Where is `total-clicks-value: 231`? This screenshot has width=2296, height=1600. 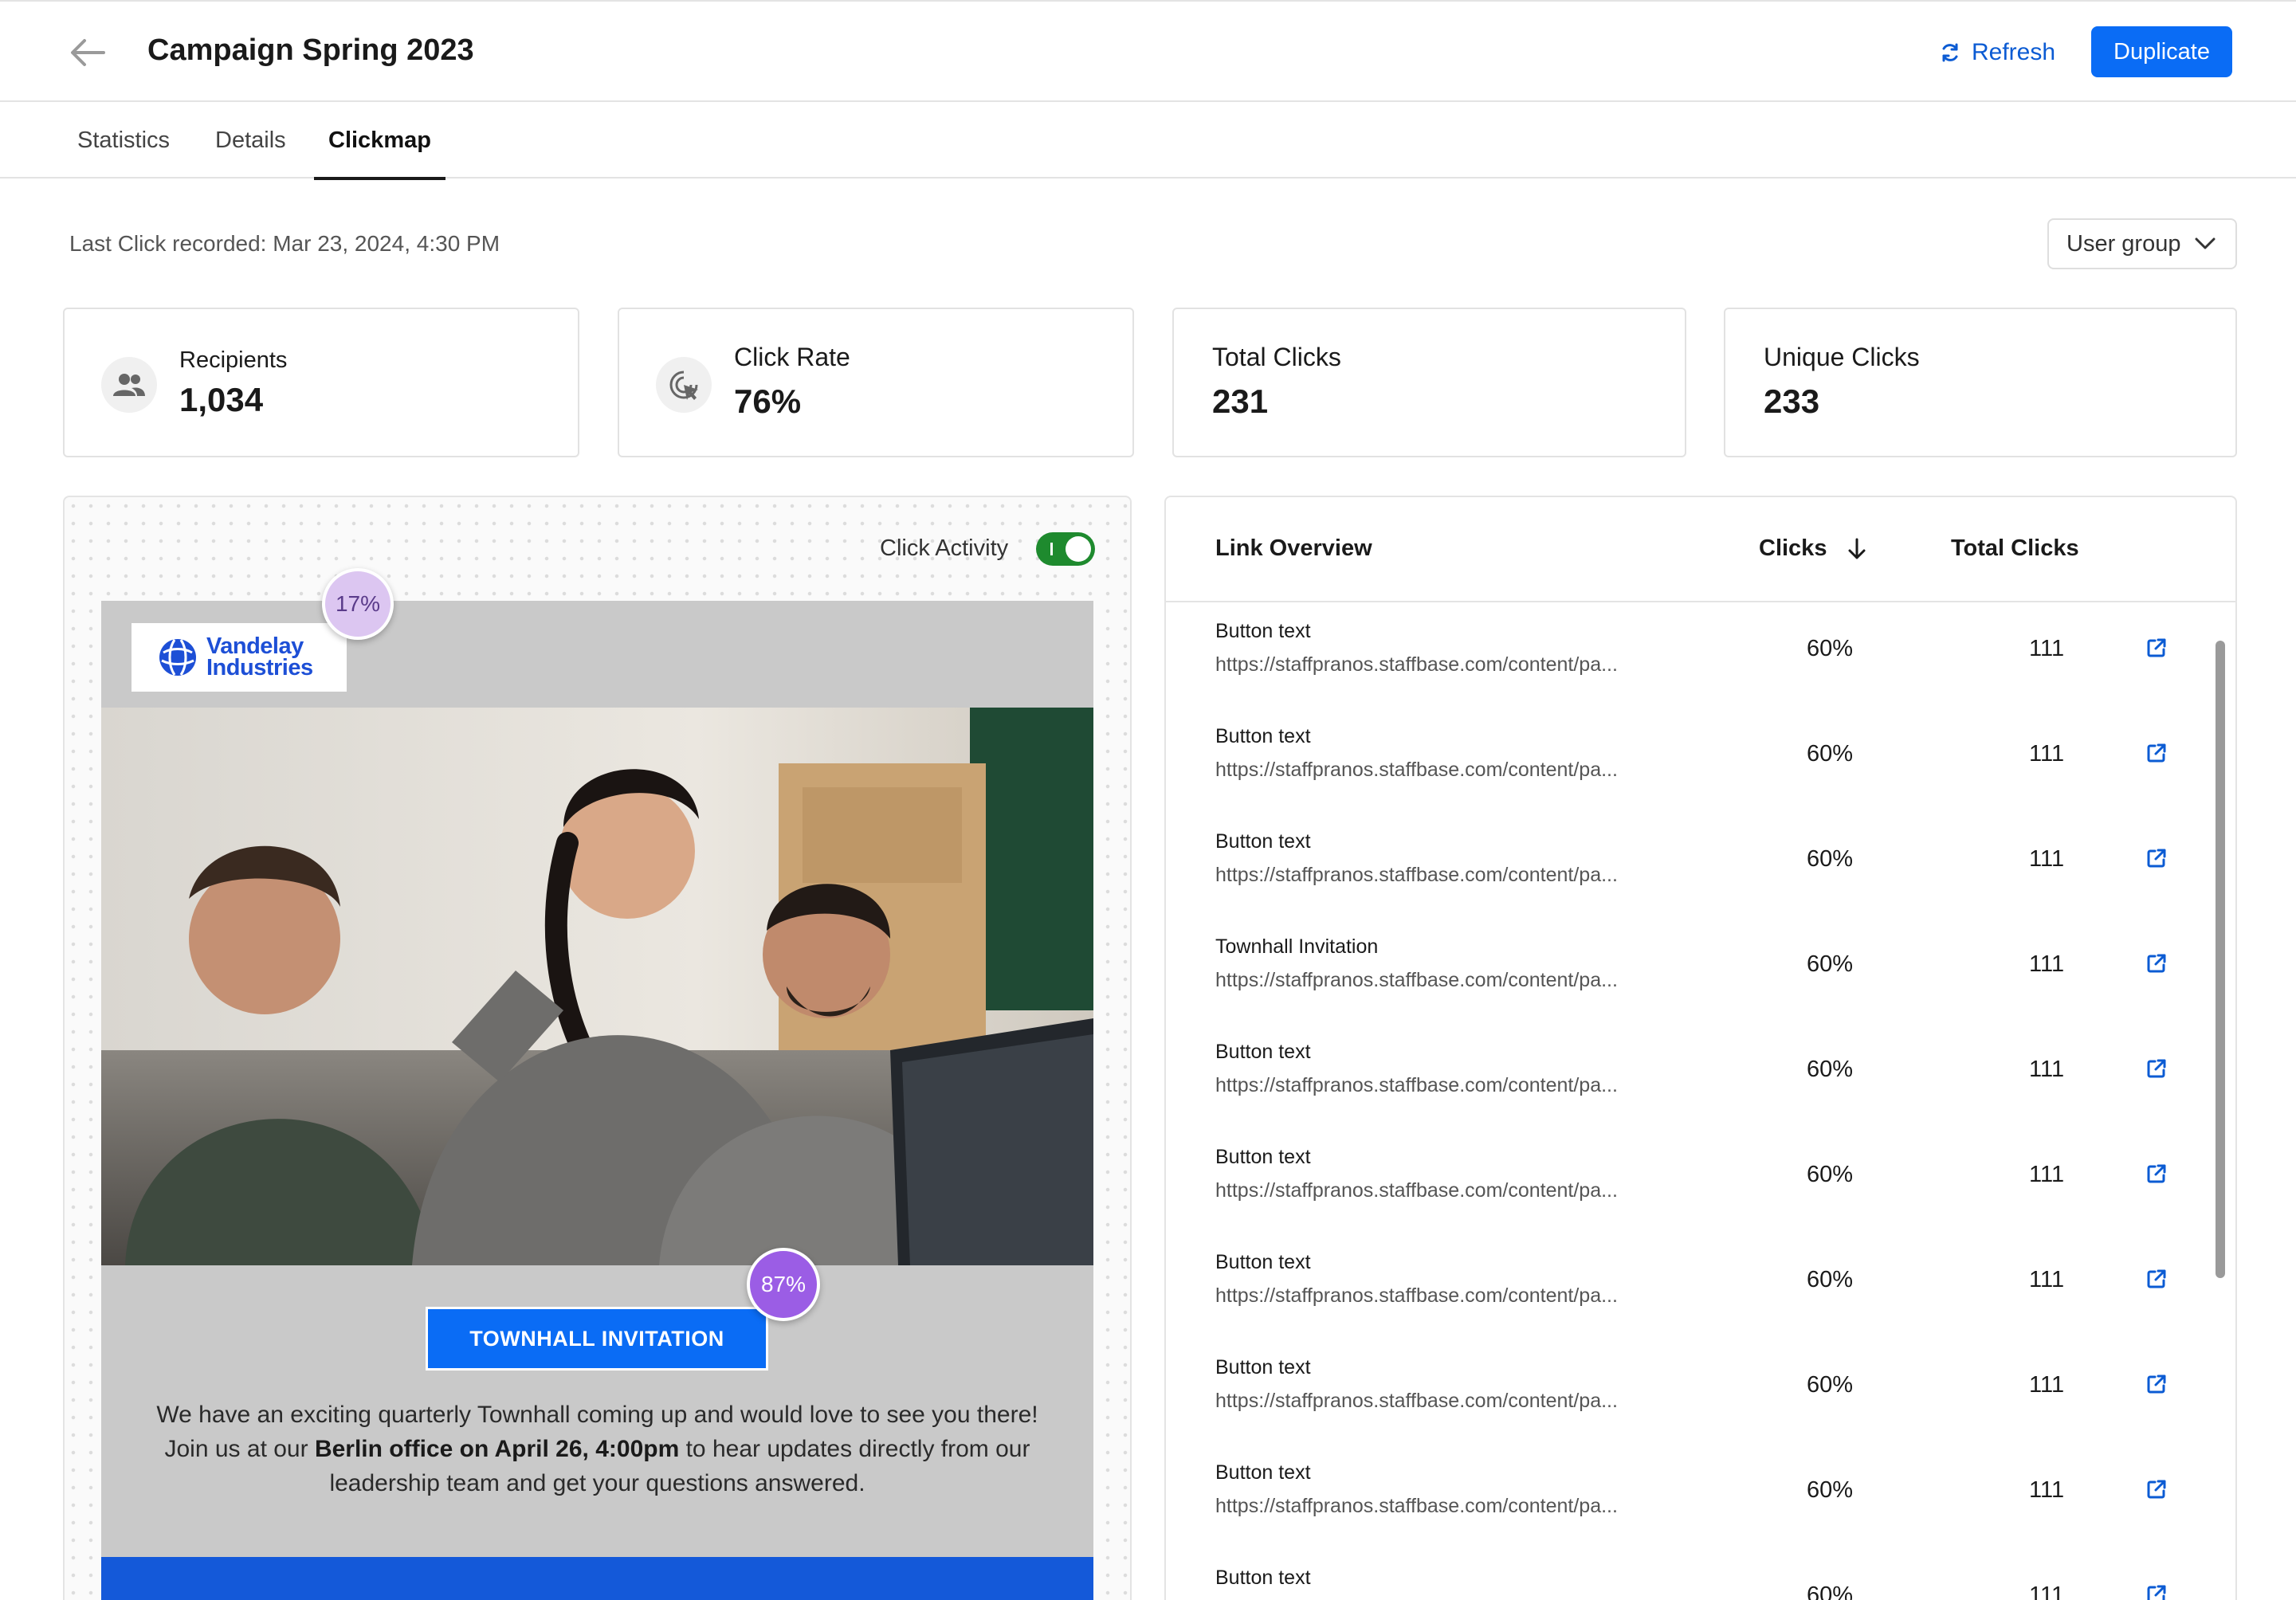 total-clicks-value: 231 is located at coordinates (1240, 401).